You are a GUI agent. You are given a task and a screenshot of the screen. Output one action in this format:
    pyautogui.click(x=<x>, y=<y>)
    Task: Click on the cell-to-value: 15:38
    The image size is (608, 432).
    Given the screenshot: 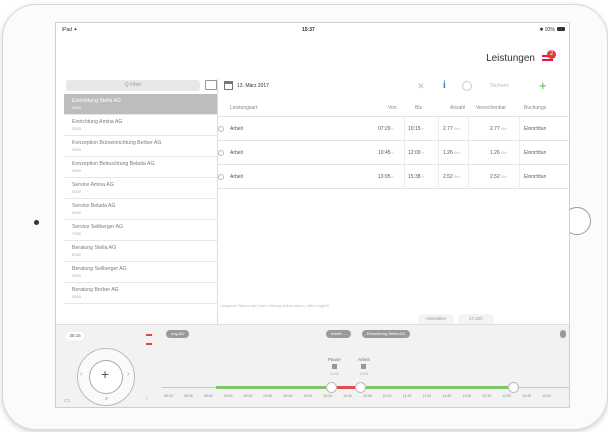 What is the action you would take?
    pyautogui.click(x=414, y=177)
    